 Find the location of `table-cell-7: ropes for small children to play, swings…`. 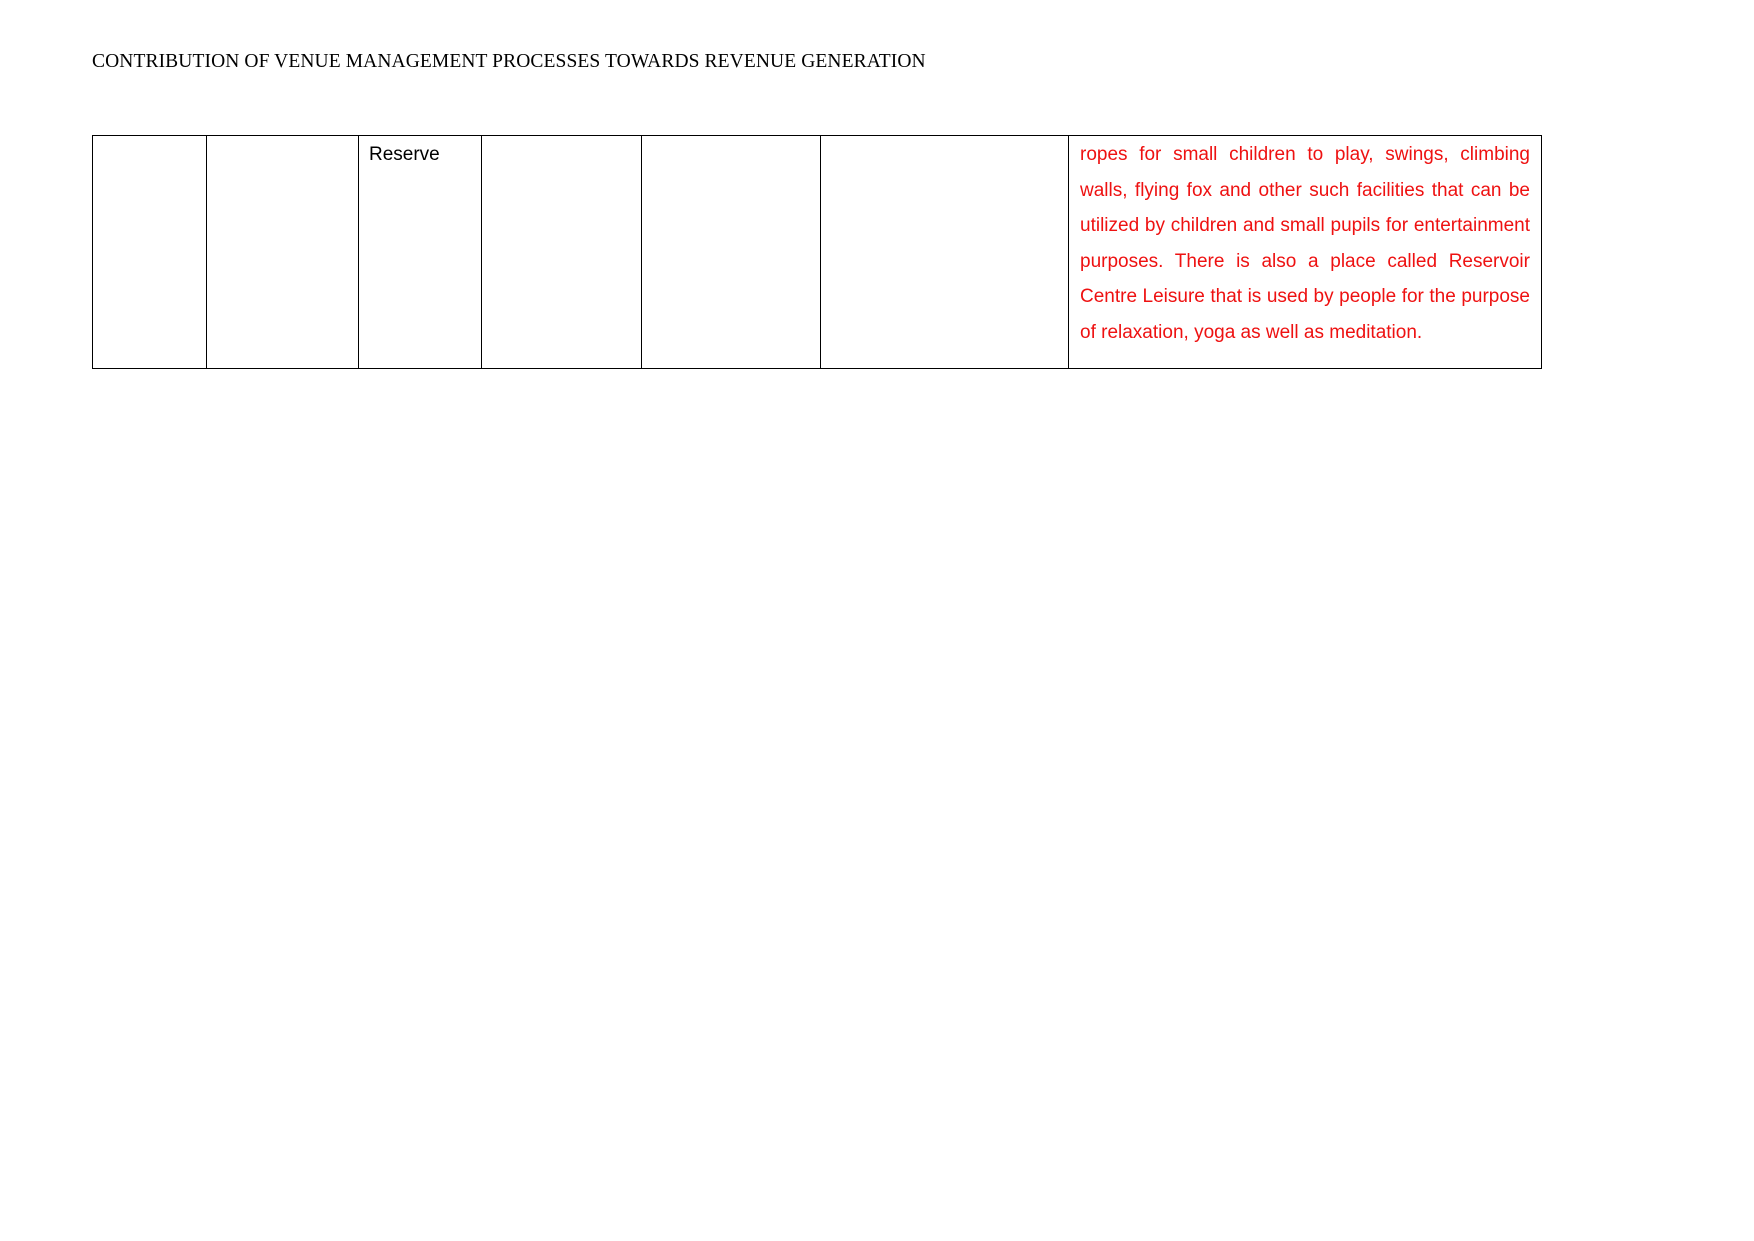

table-cell-7: ropes for small children to play, swings… is located at coordinates (1305, 252).